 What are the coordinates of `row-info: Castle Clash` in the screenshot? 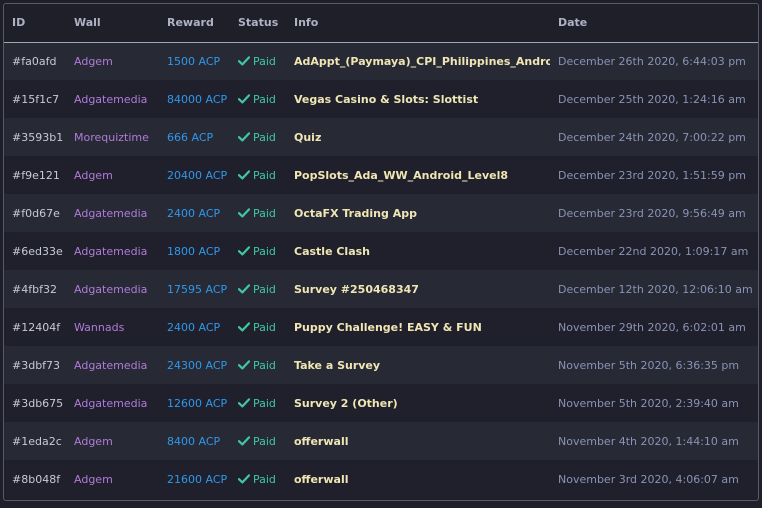 It's located at (332, 251).